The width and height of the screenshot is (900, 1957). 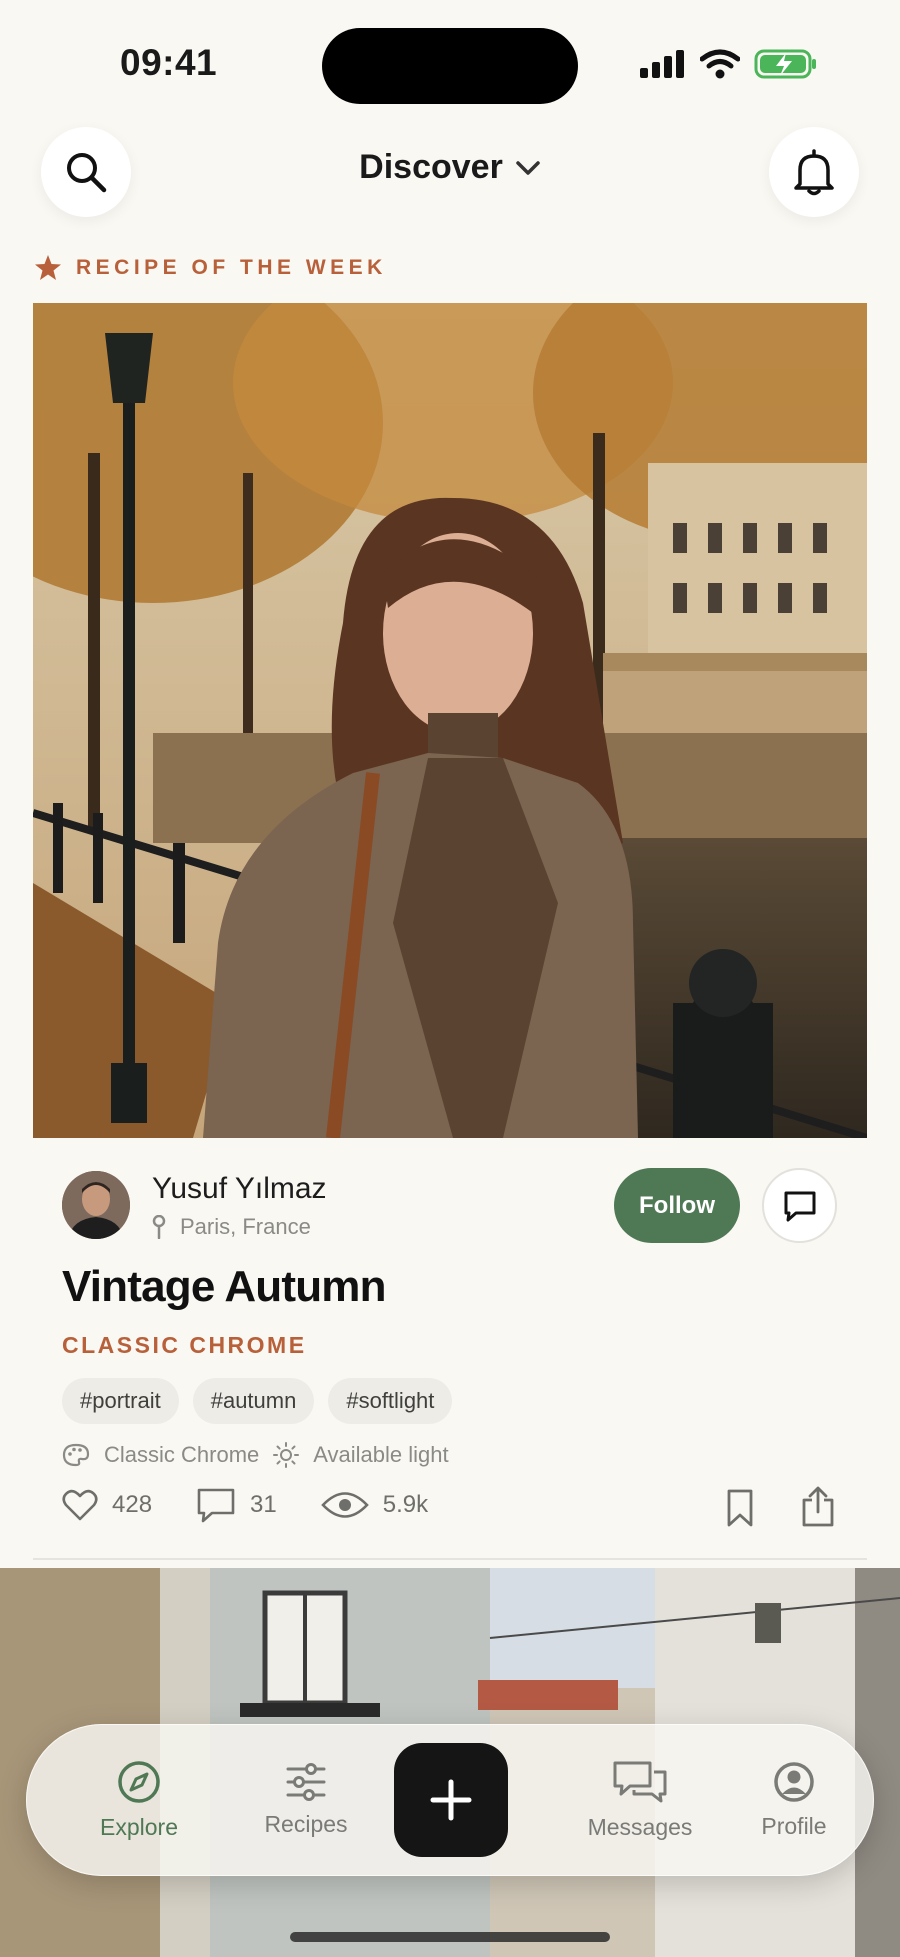 What do you see at coordinates (405, 1504) in the screenshot?
I see `view-count: 5.9k` at bounding box center [405, 1504].